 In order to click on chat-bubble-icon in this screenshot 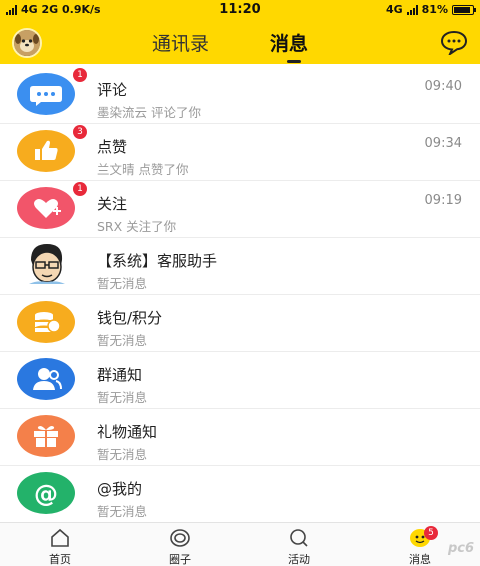, I will do `click(454, 42)`.